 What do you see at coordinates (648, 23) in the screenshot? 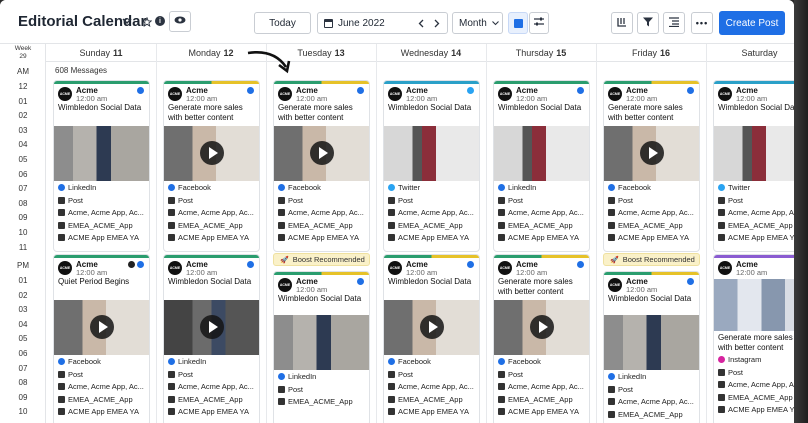
I see `filter-button` at bounding box center [648, 23].